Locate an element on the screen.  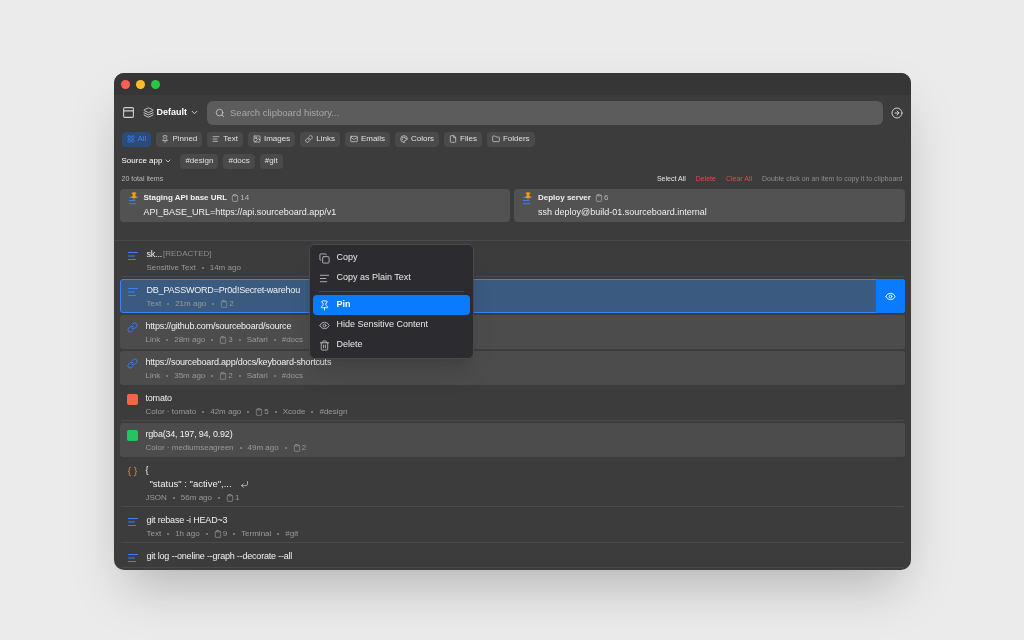
item-meta: #design is located at coordinates (333, 411).